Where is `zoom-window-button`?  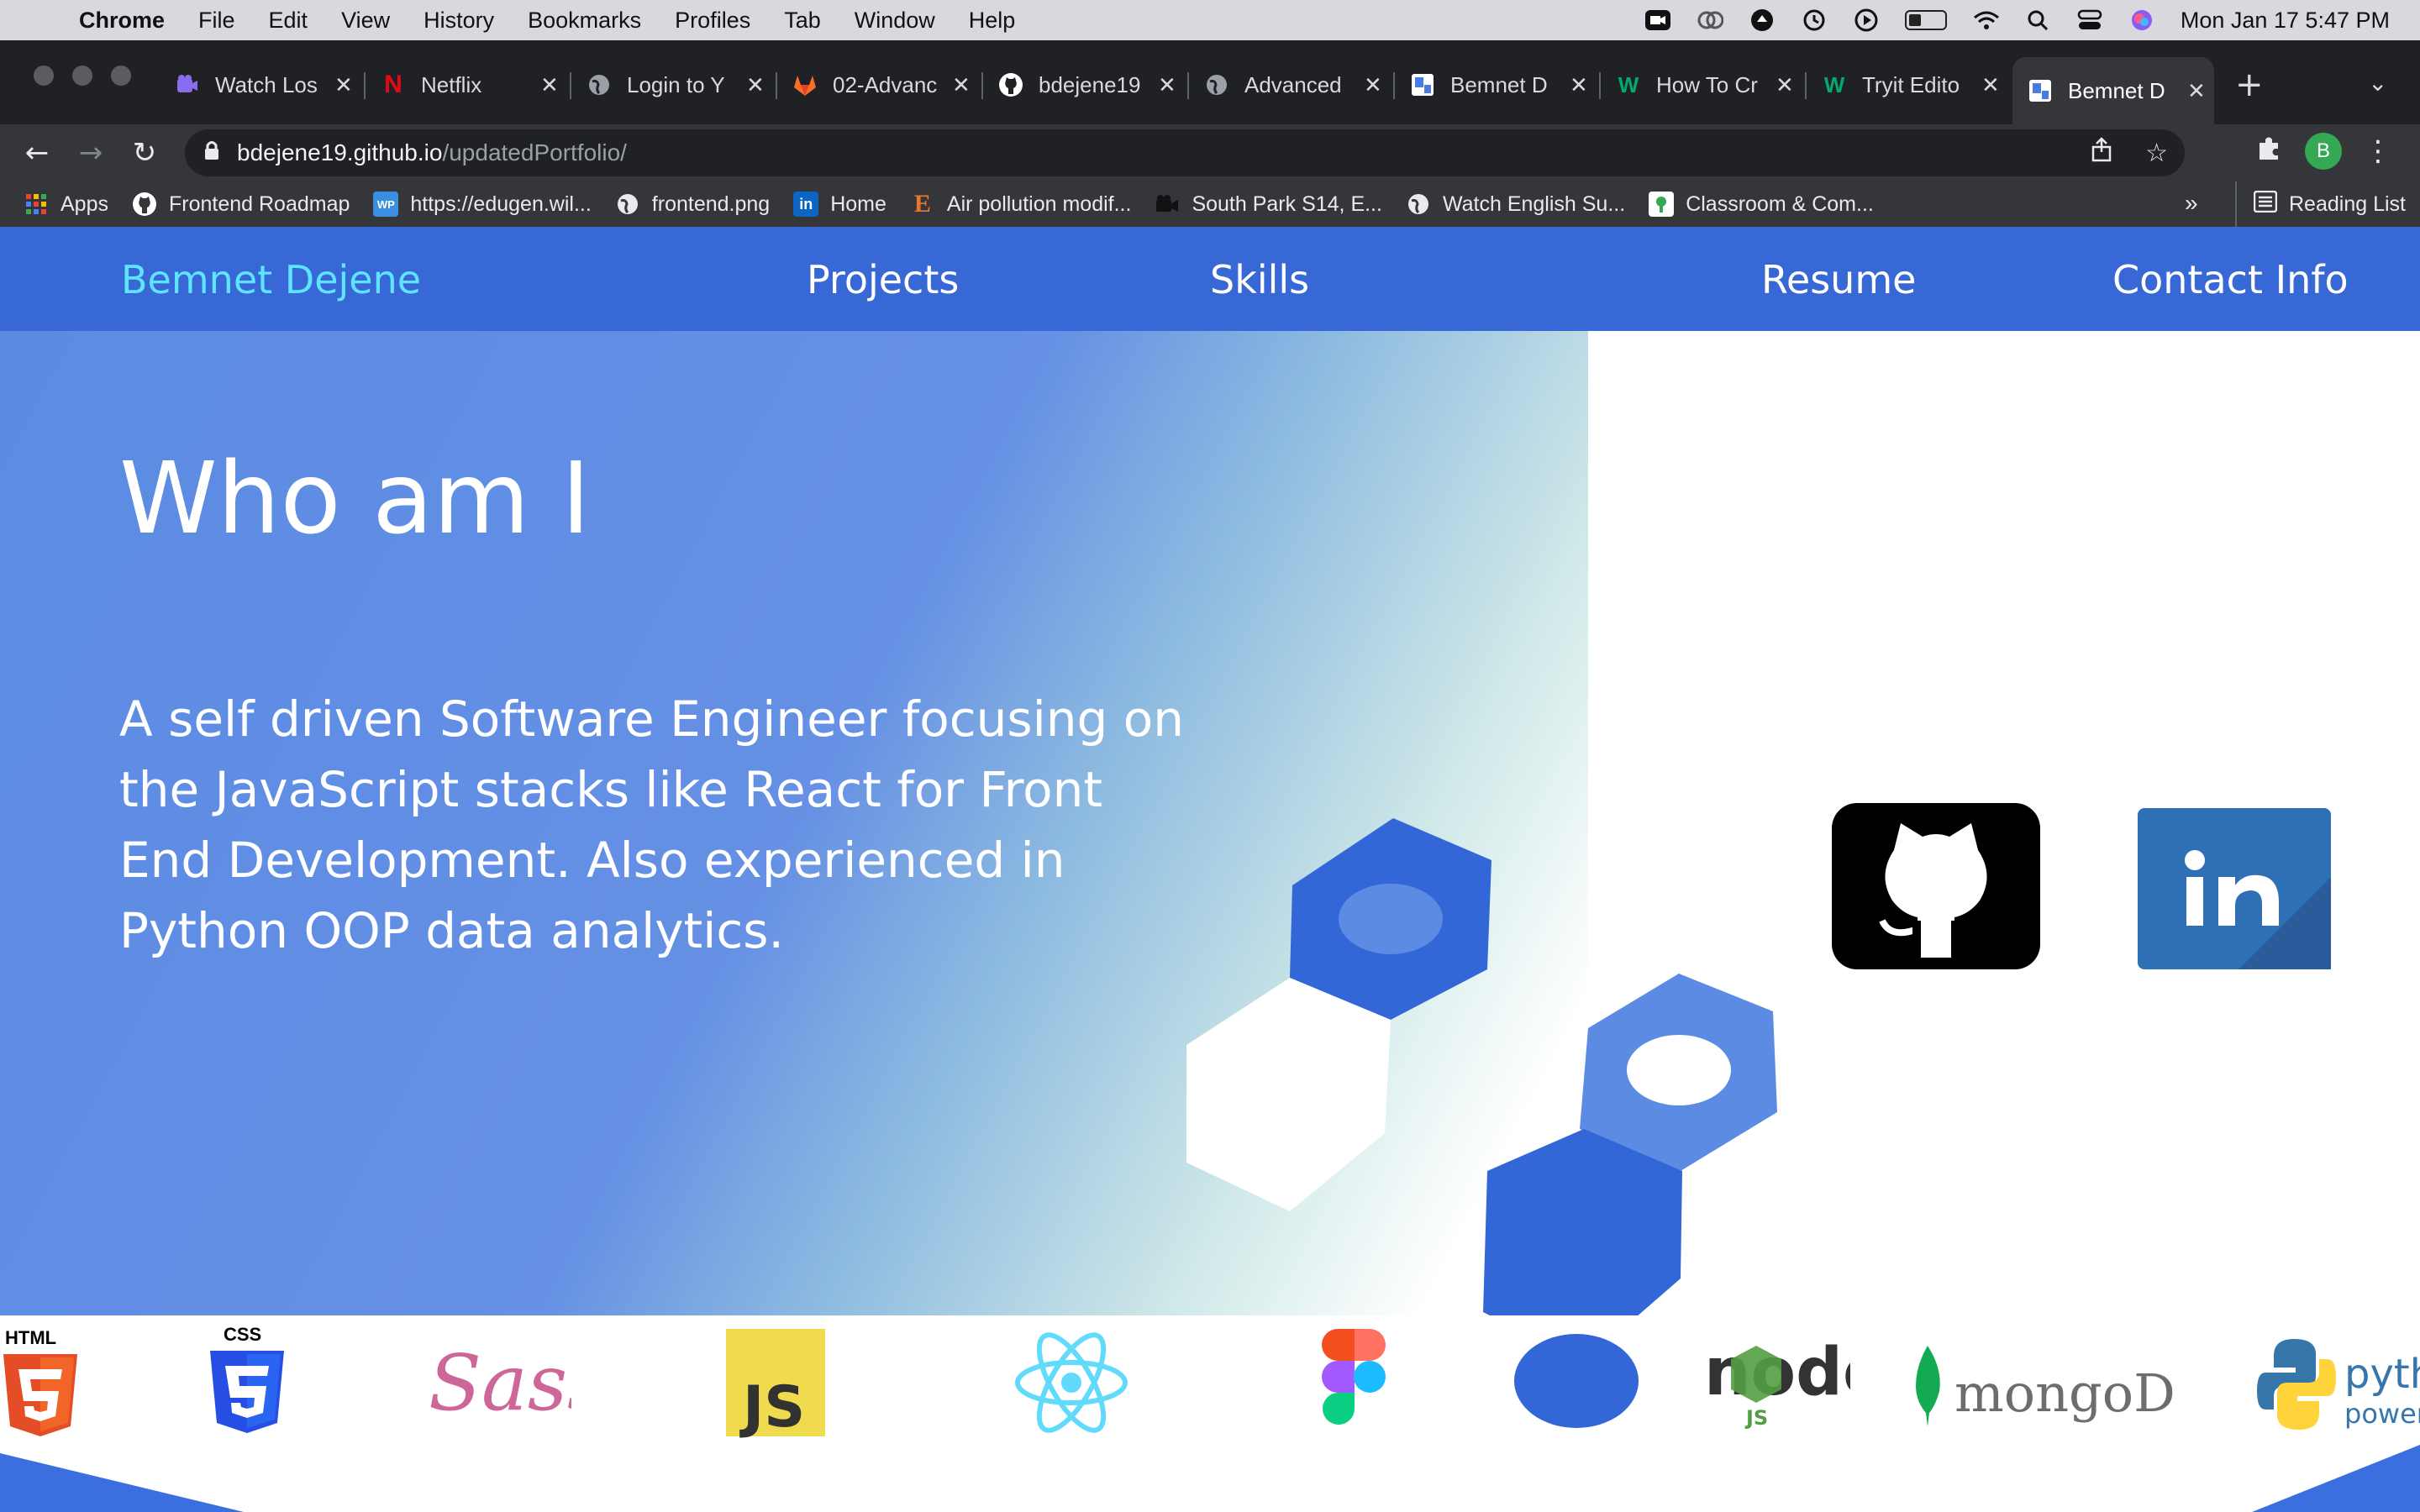 zoom-window-button is located at coordinates (121, 76).